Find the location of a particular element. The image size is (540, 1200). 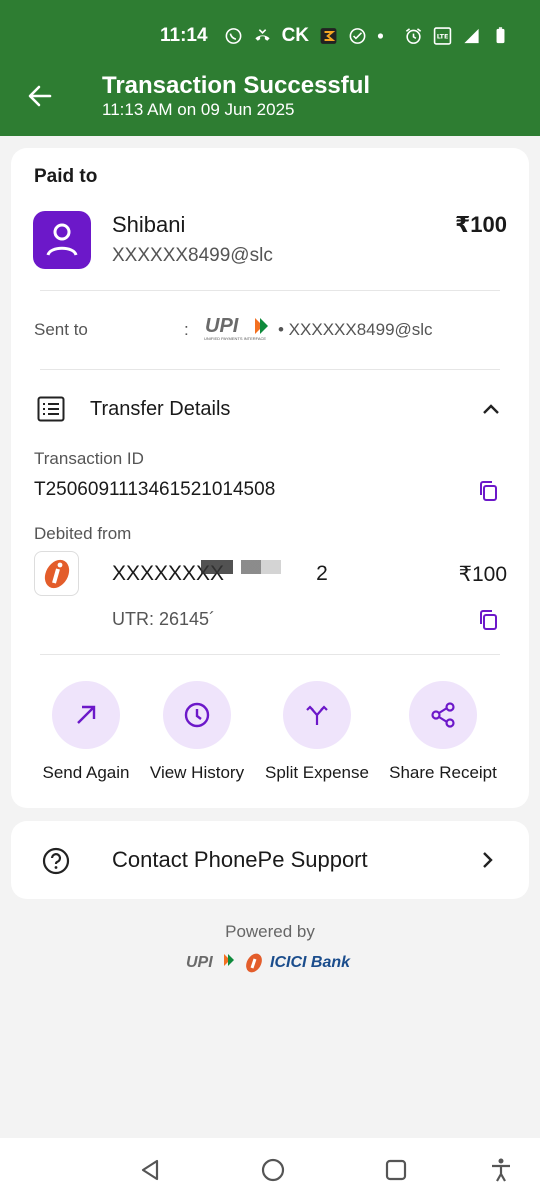

copy-transaction-id-button is located at coordinates (488, 491).